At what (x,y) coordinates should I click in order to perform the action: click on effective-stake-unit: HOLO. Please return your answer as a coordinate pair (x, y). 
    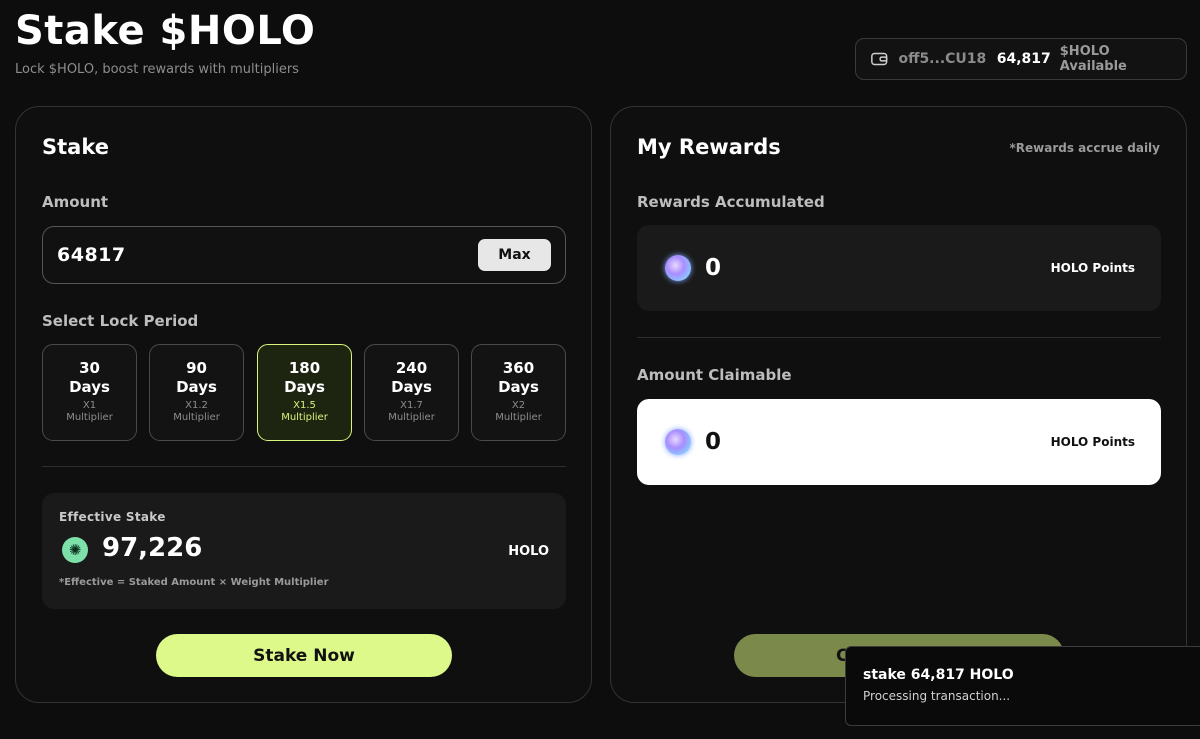
    Looking at the image, I should click on (528, 551).